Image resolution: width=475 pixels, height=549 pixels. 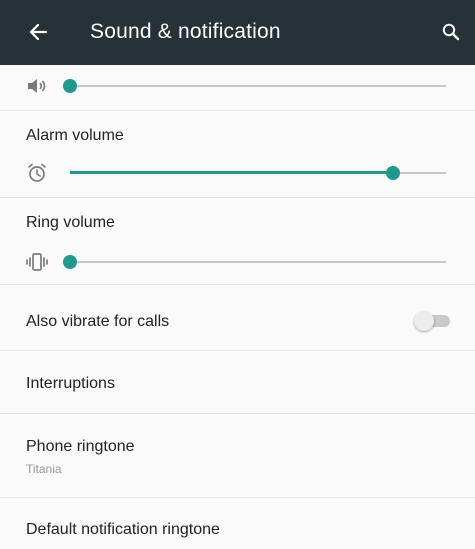 I want to click on ring-volume-slider, so click(x=254, y=262).